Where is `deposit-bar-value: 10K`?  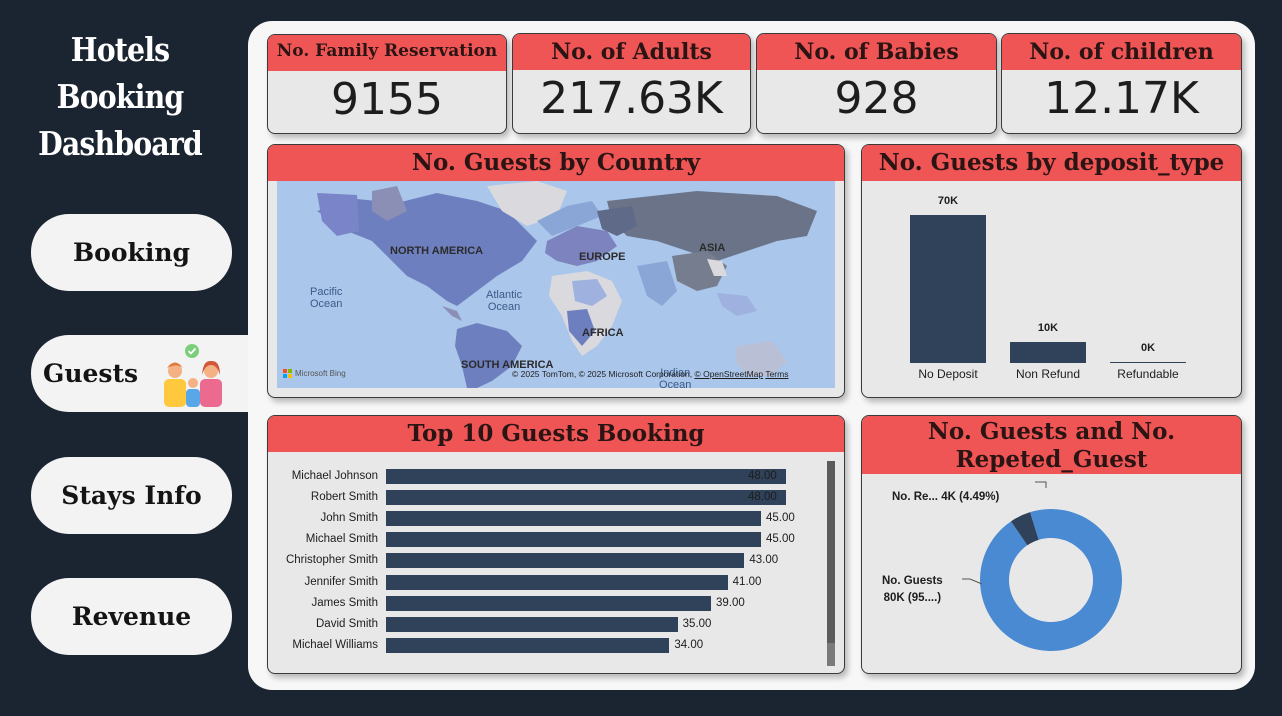
deposit-bar-value: 10K is located at coordinates (1048, 327).